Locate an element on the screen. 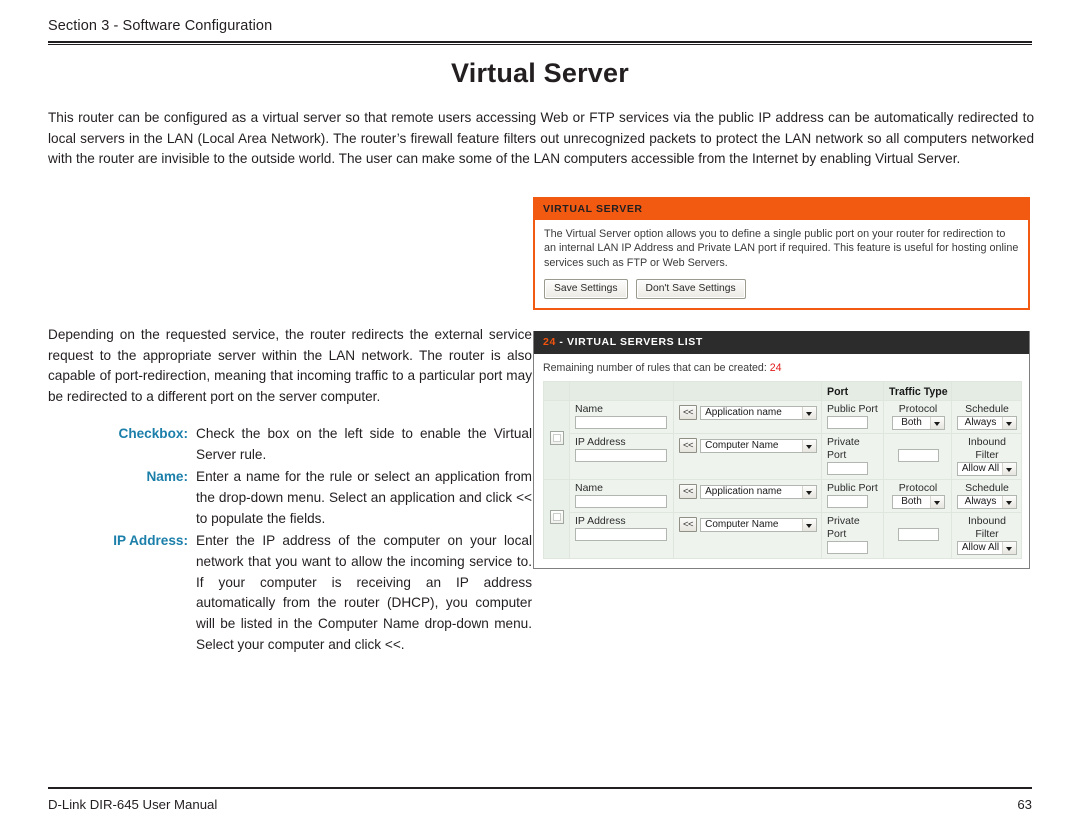 This screenshot has width=1080, height=834. col-header-traffic-type: Traffic Type is located at coordinates (917, 391).